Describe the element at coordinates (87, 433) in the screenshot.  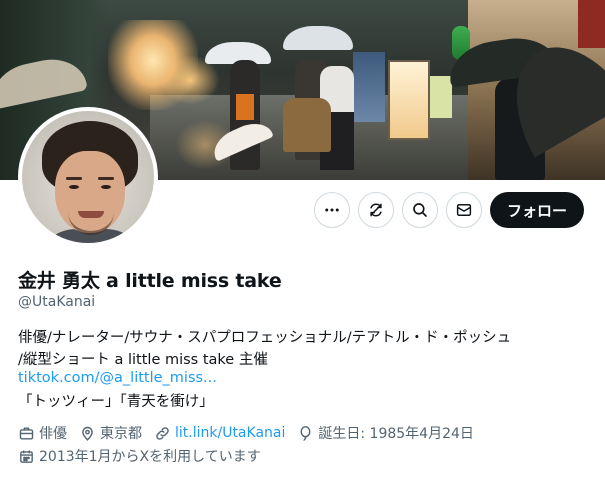
I see `location-pin-icon` at that location.